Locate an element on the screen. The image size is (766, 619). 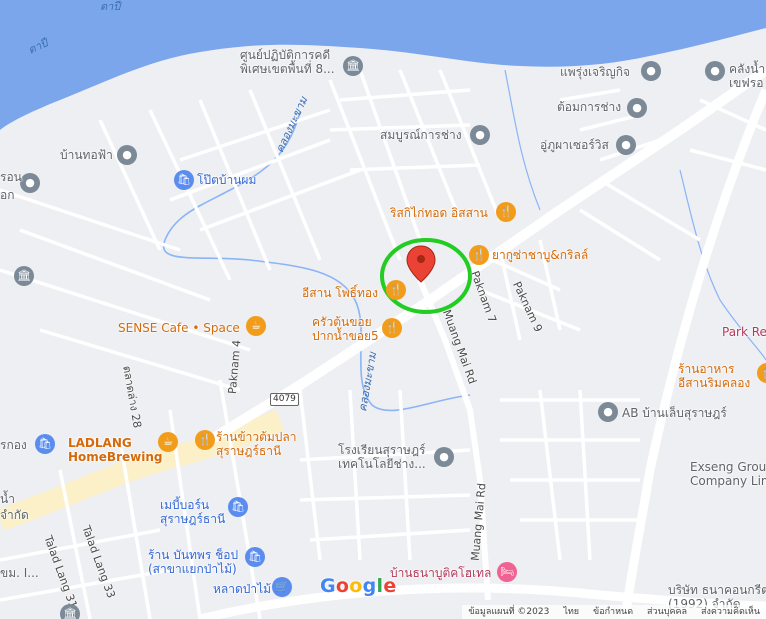
yakushabu-label: ยากูซ่าชาบู&กริลล์ is located at coordinates (540, 255).